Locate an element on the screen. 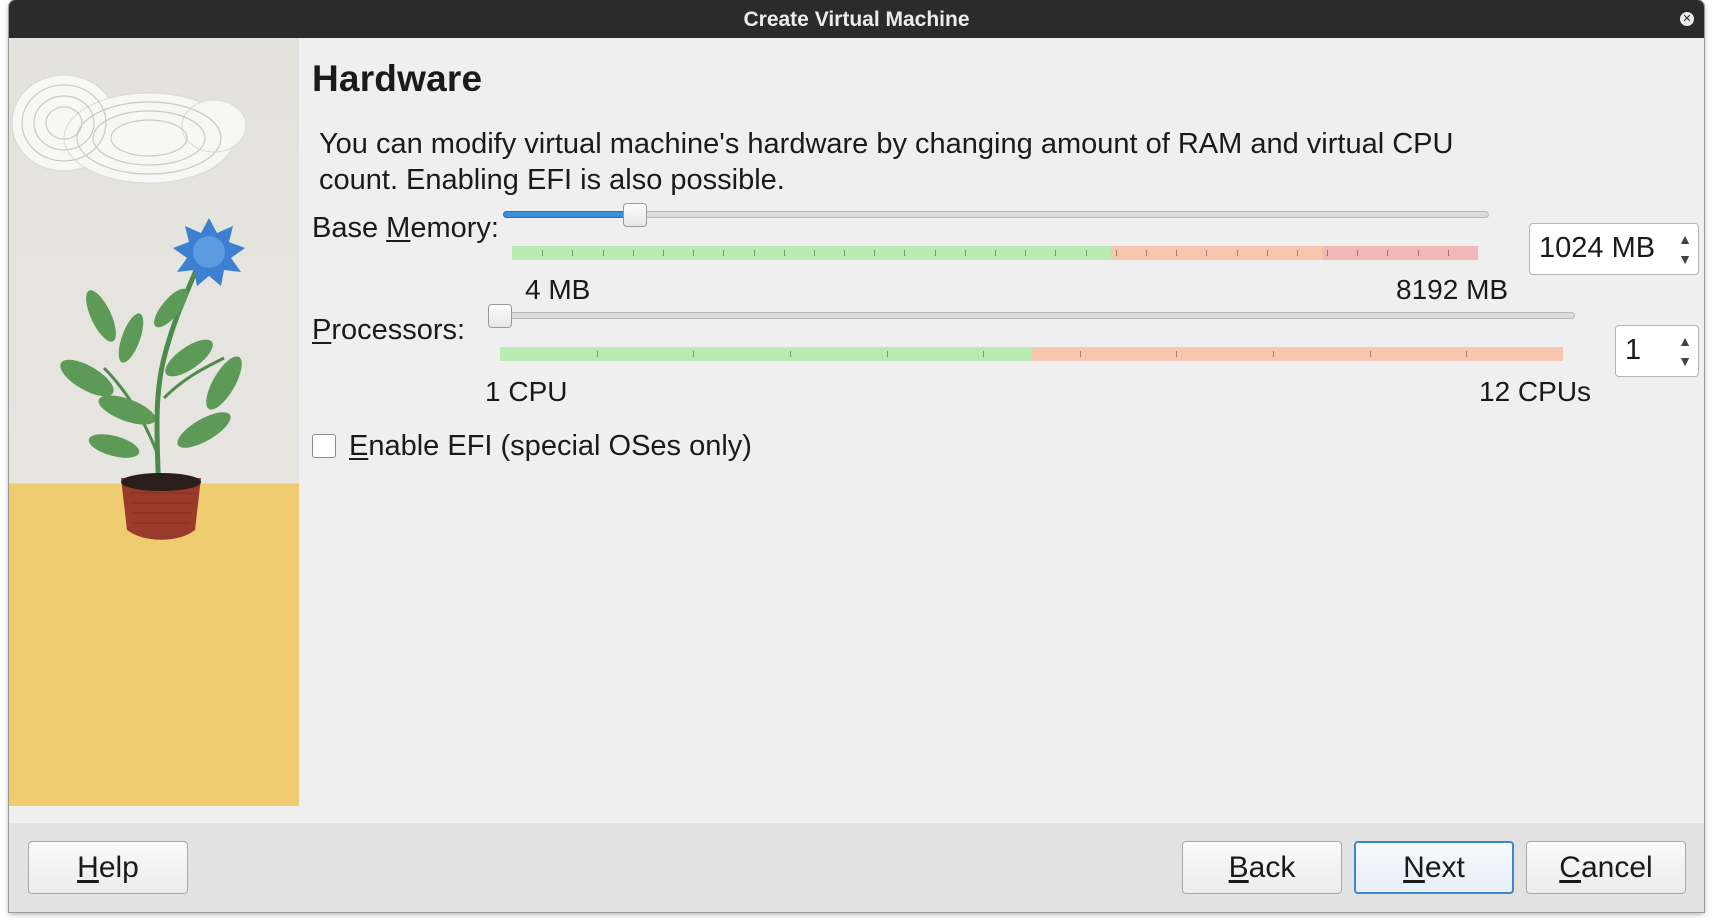 This screenshot has width=1714, height=922. memory-recommended-scale is located at coordinates (995, 253).